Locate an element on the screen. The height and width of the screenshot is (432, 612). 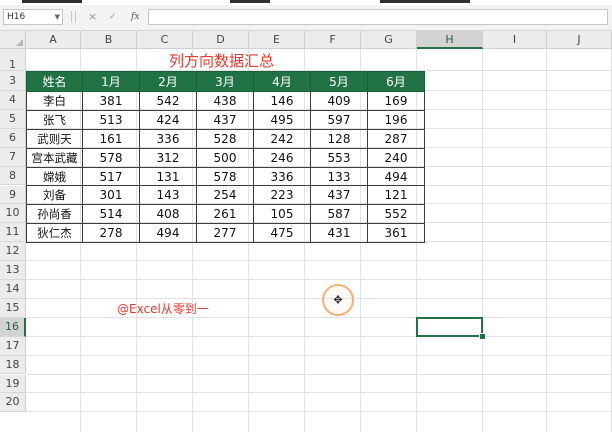
value-cell: 278 is located at coordinates (111, 233).